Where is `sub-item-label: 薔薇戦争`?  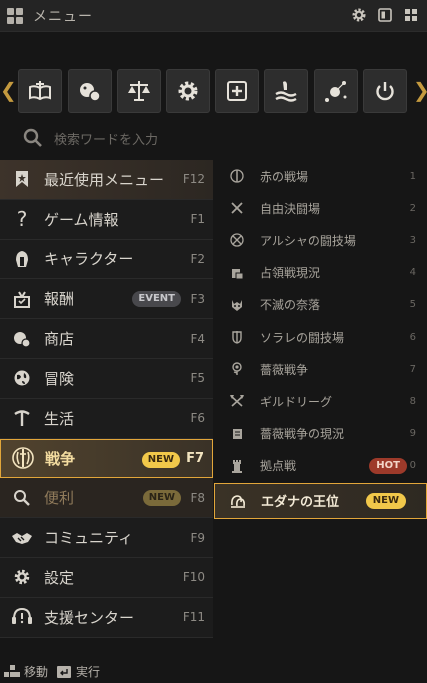 sub-item-label: 薔薇戦争 is located at coordinates (284, 369).